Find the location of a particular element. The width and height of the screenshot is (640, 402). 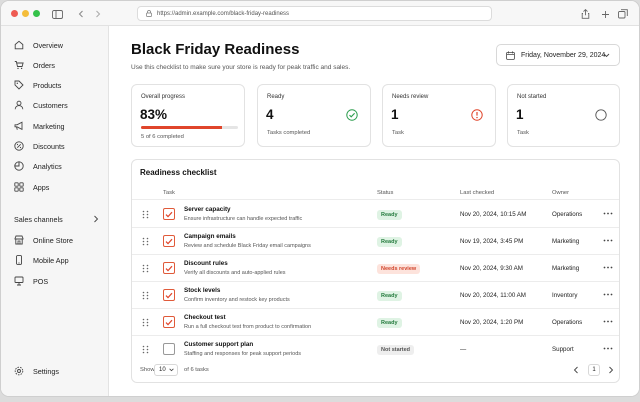

card-subtext: Task is located at coordinates (523, 133).